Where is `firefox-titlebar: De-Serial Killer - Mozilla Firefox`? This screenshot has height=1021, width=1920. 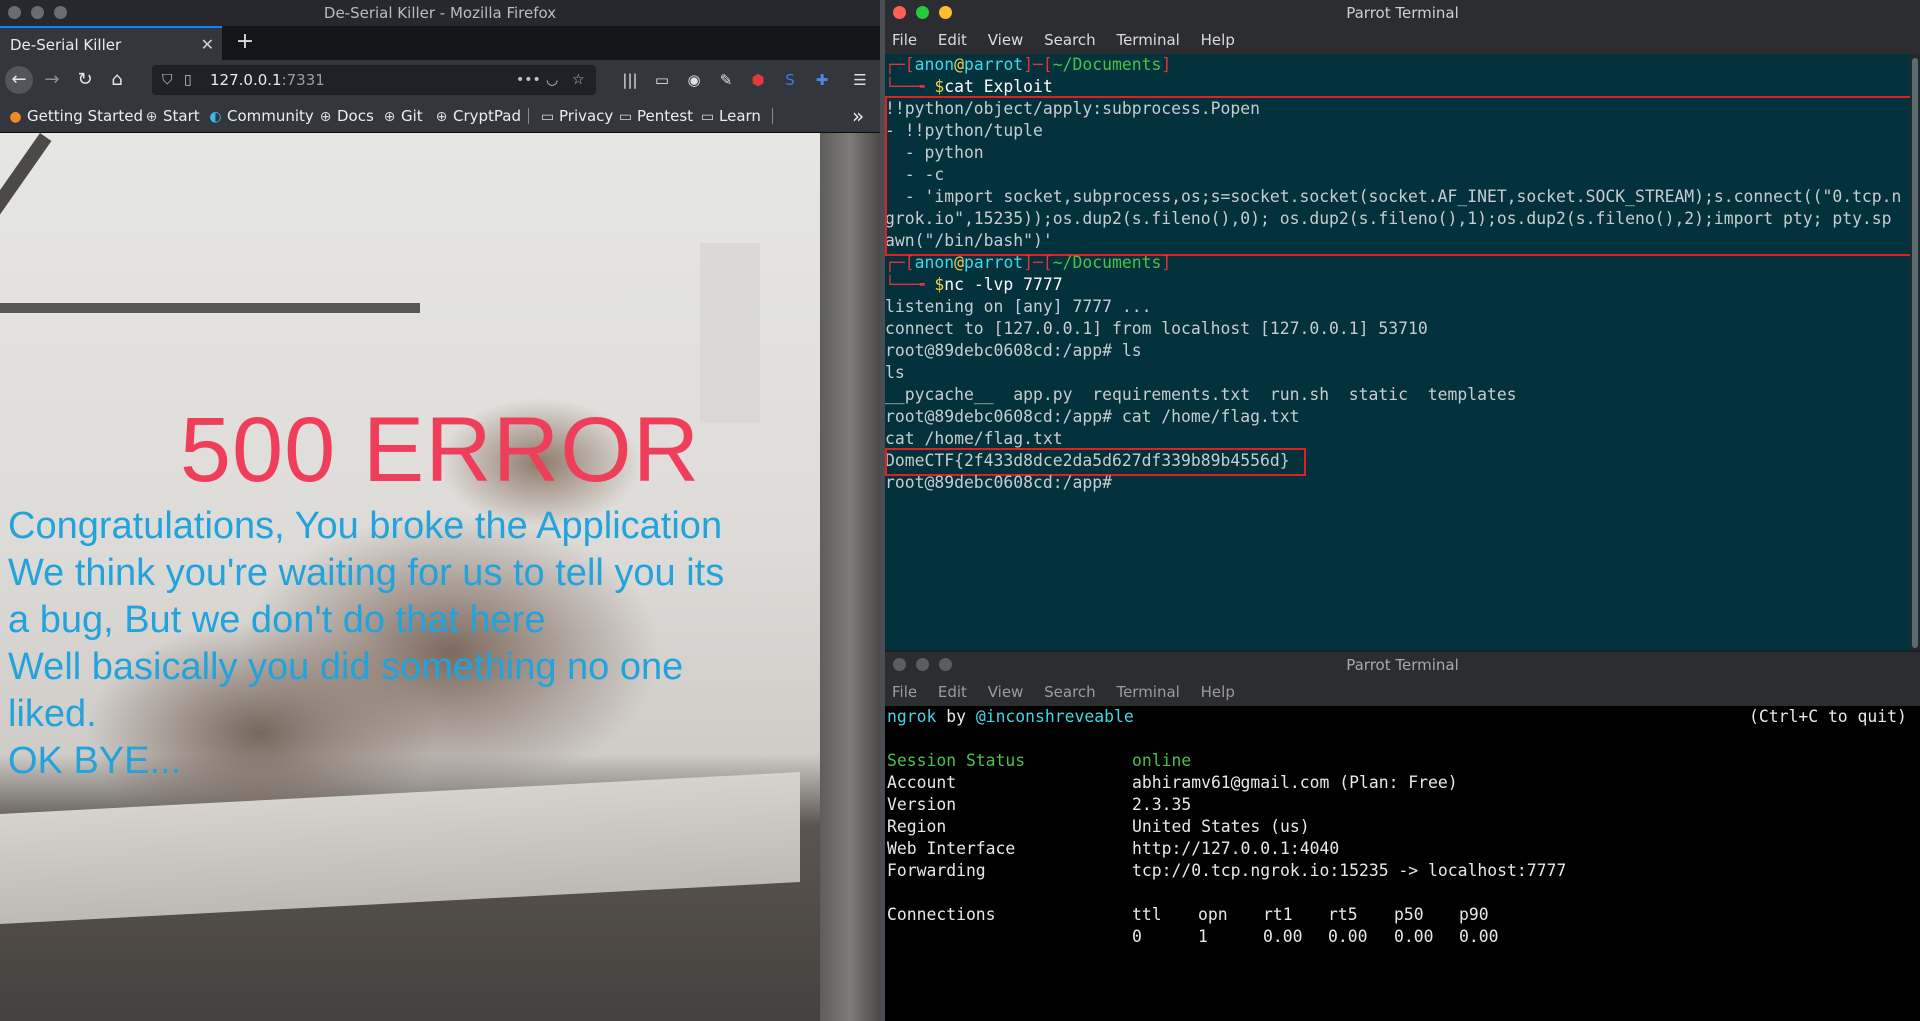 firefox-titlebar: De-Serial Killer - Mozilla Firefox is located at coordinates (440, 13).